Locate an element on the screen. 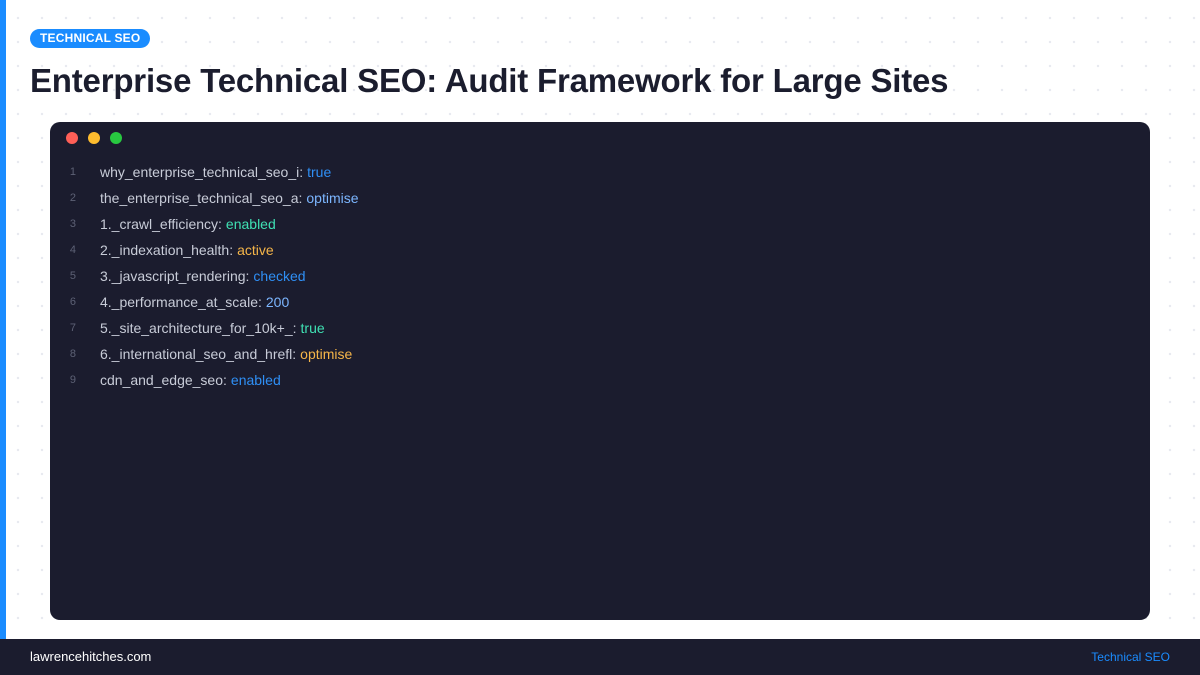  line-number: 1 is located at coordinates (72, 172).